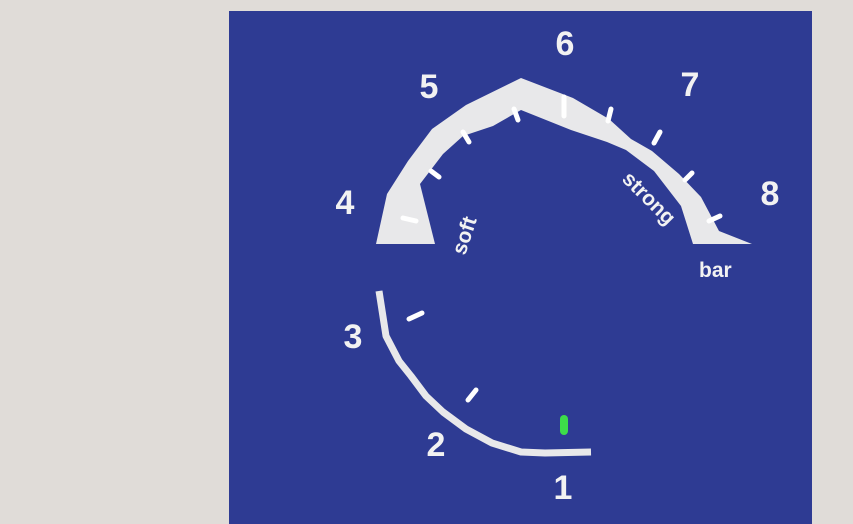 The image size is (853, 524). I want to click on scale-number-2: 2, so click(436, 445).